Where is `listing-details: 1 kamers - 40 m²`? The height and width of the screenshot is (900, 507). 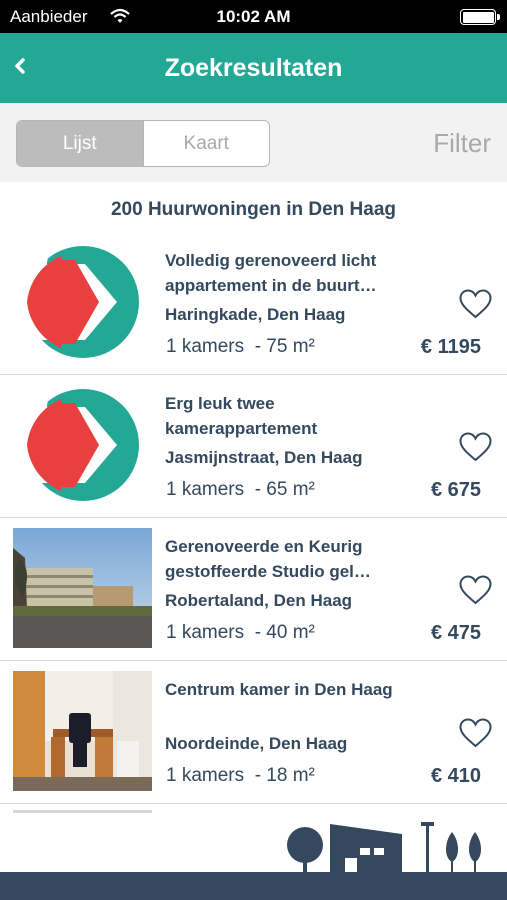
listing-details: 1 kamers - 40 m² is located at coordinates (240, 633).